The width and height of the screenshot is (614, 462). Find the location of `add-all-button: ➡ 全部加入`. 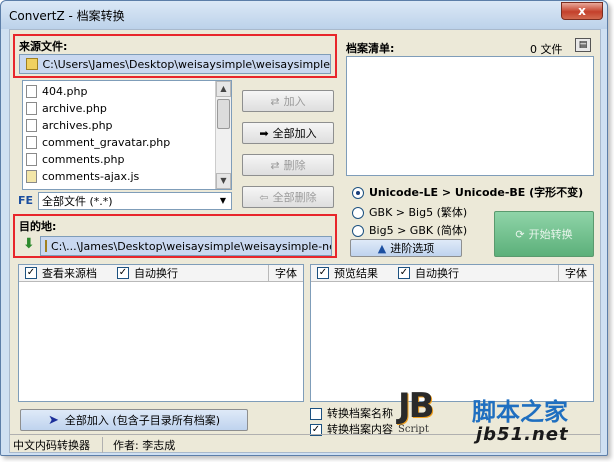

add-all-button: ➡ 全部加入 is located at coordinates (288, 133).